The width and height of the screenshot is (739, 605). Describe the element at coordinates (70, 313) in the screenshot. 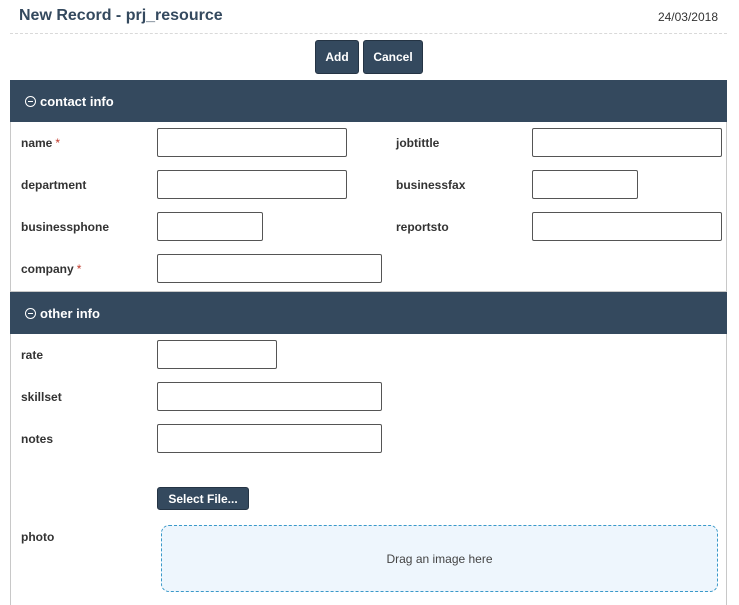

I see `other-info-title: other info` at that location.